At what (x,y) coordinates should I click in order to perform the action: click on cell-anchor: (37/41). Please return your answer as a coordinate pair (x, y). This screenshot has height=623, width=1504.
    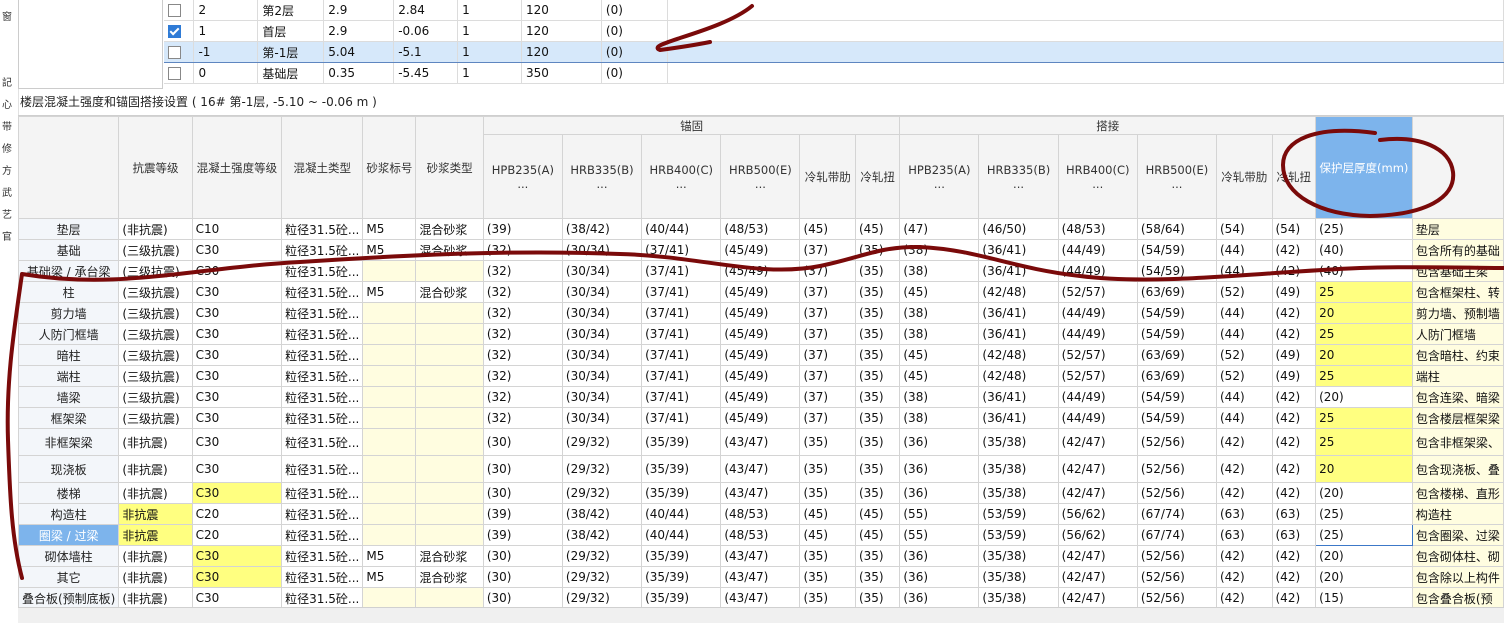
    Looking at the image, I should click on (681, 397).